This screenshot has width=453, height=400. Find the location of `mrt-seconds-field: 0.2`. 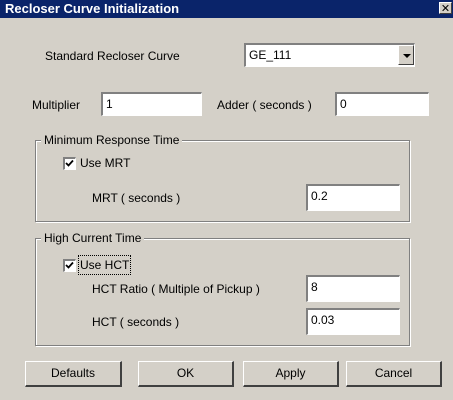

mrt-seconds-field: 0.2 is located at coordinates (353, 197).